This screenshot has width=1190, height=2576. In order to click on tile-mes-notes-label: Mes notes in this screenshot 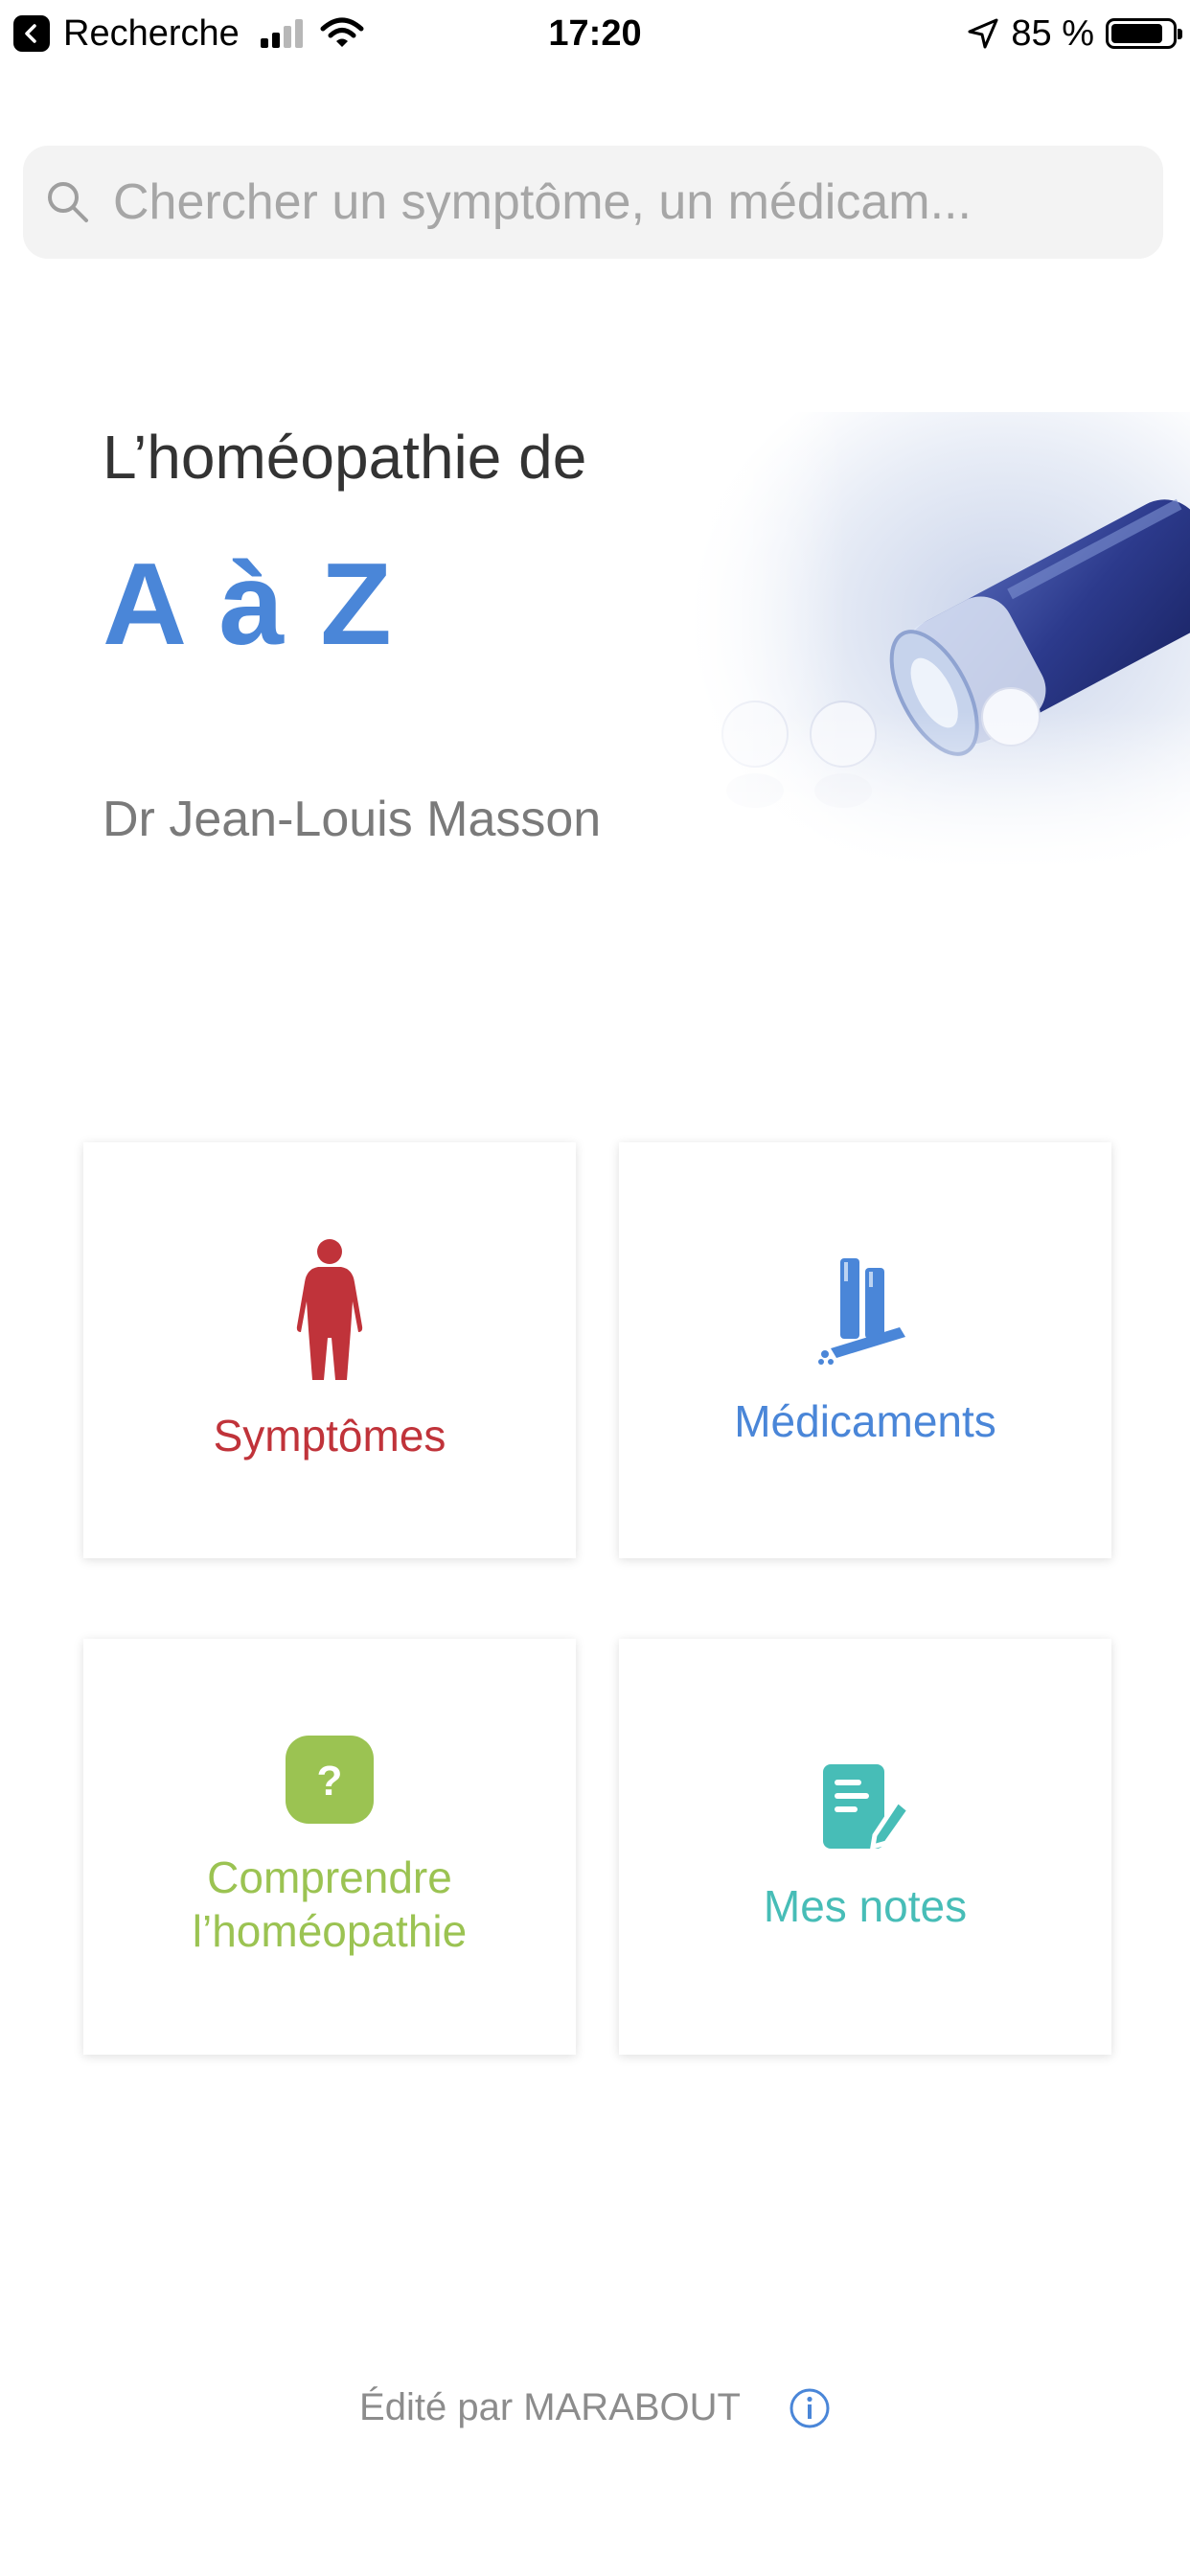, I will do `click(866, 1906)`.